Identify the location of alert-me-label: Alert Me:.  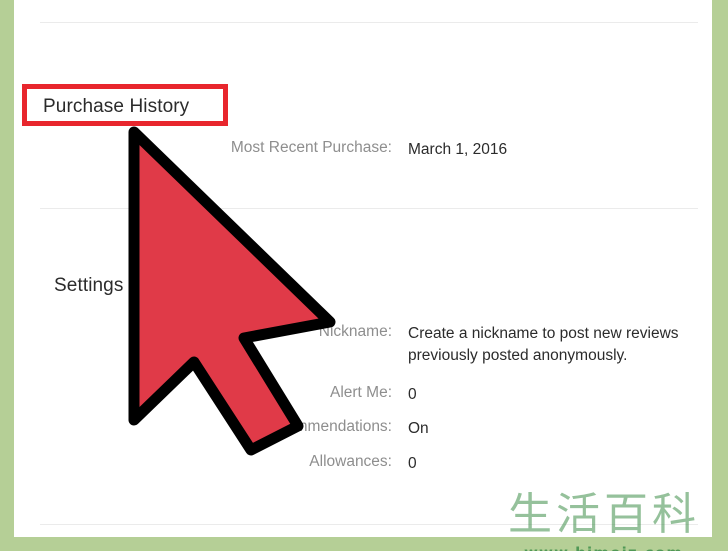
(360, 392).